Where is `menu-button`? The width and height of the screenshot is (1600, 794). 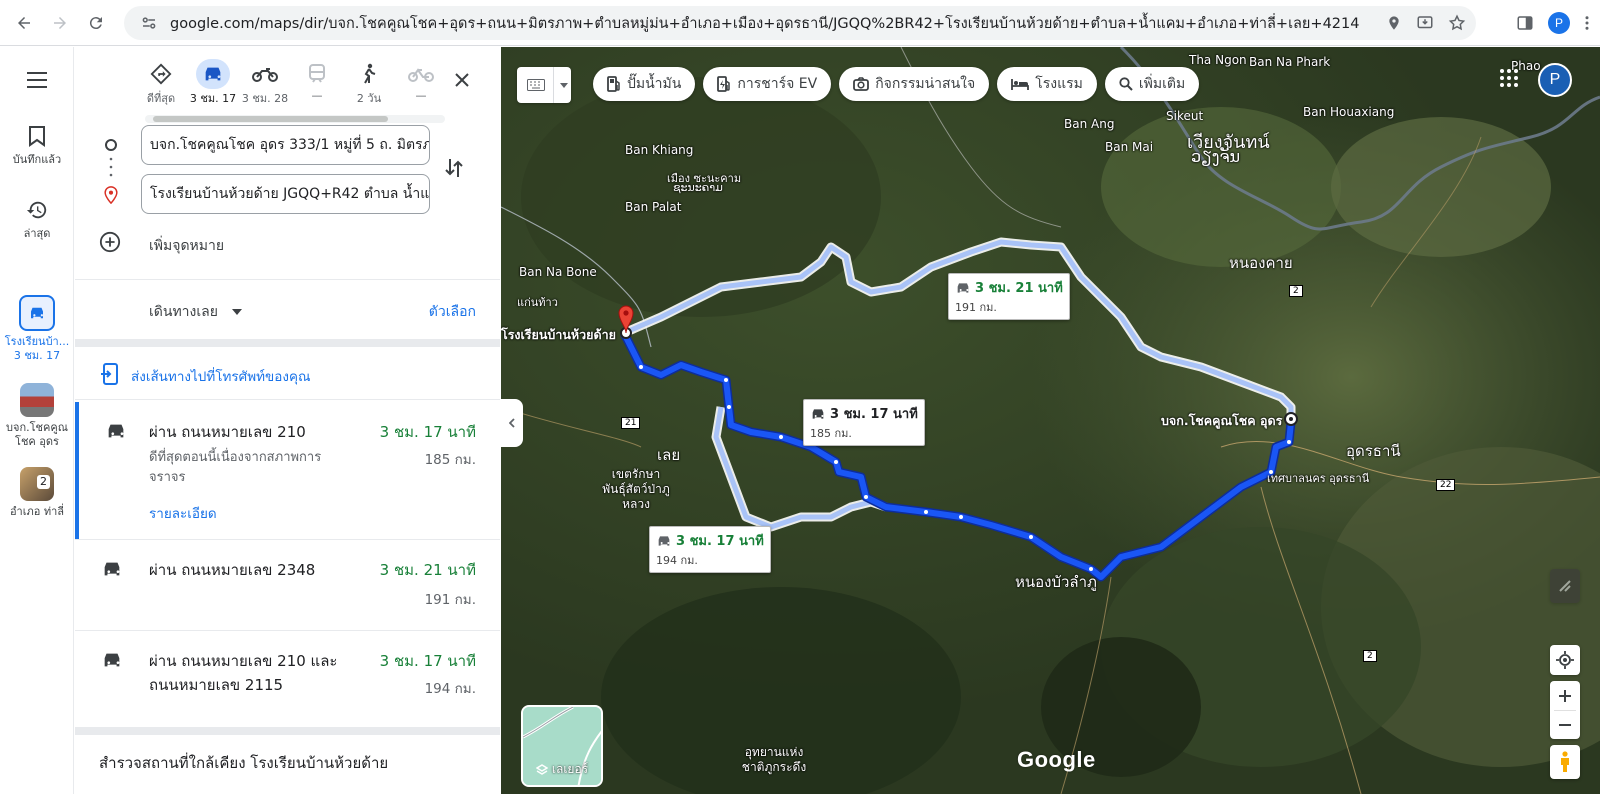
menu-button is located at coordinates (37, 83).